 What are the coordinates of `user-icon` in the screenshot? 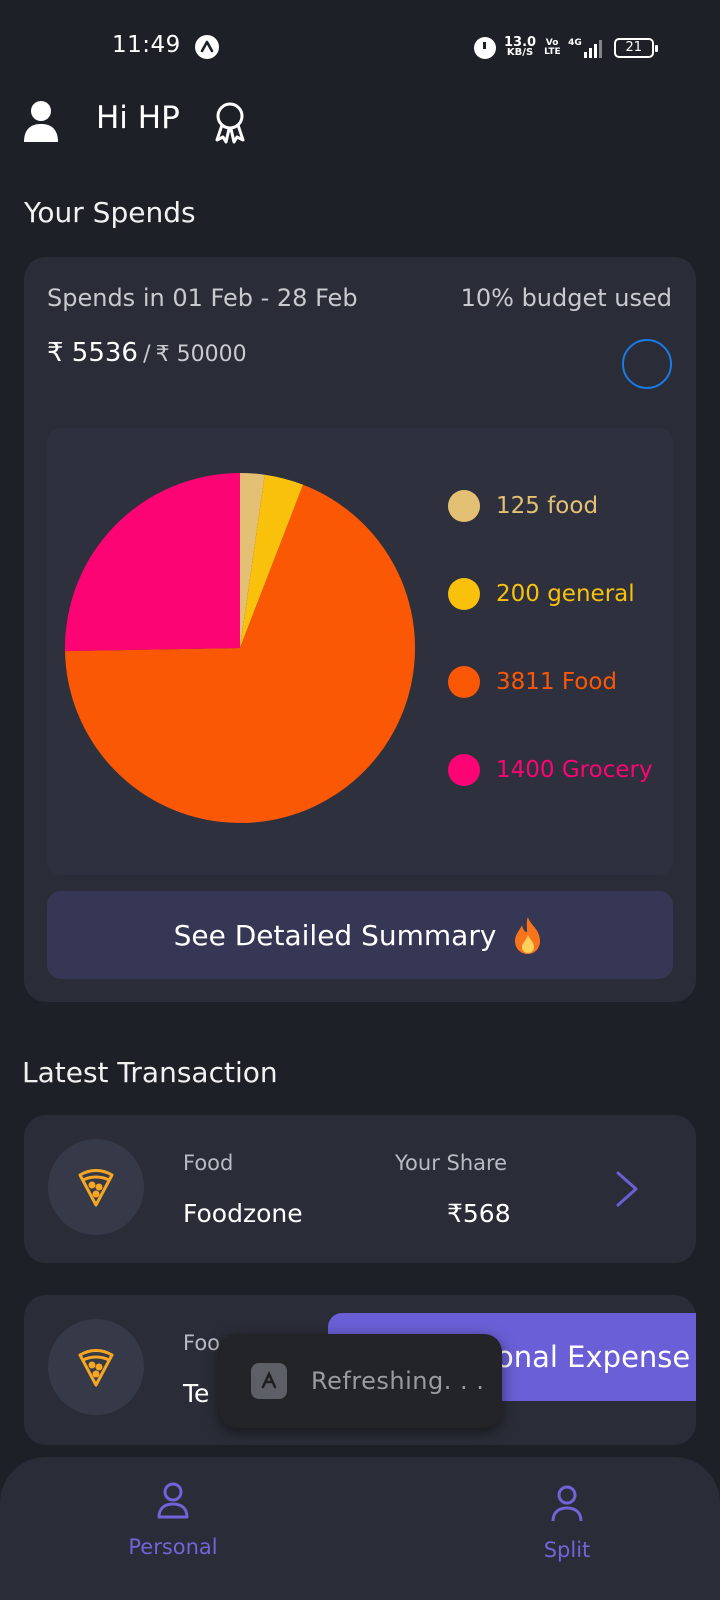 It's located at (41, 122).